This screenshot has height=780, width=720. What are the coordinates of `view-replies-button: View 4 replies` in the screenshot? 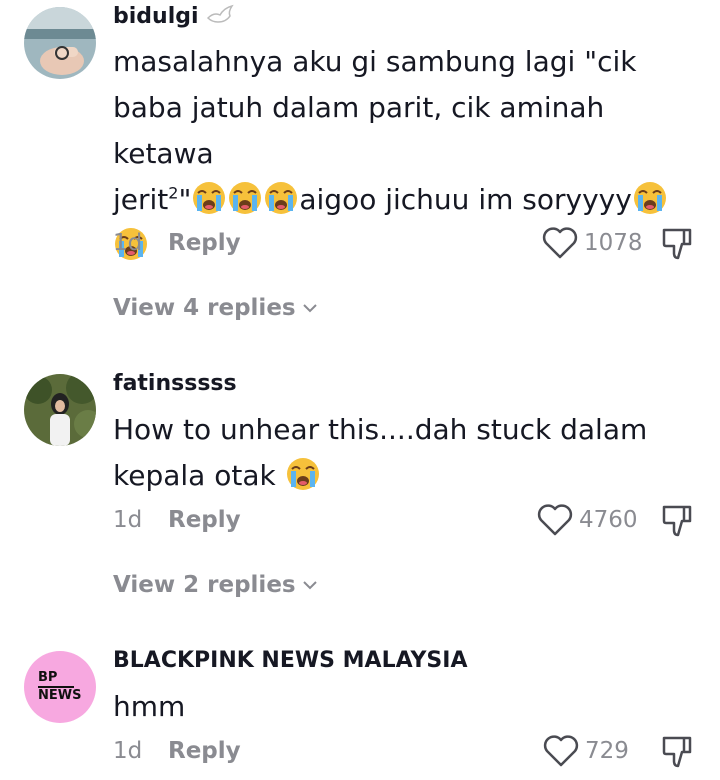 It's located at (215, 308).